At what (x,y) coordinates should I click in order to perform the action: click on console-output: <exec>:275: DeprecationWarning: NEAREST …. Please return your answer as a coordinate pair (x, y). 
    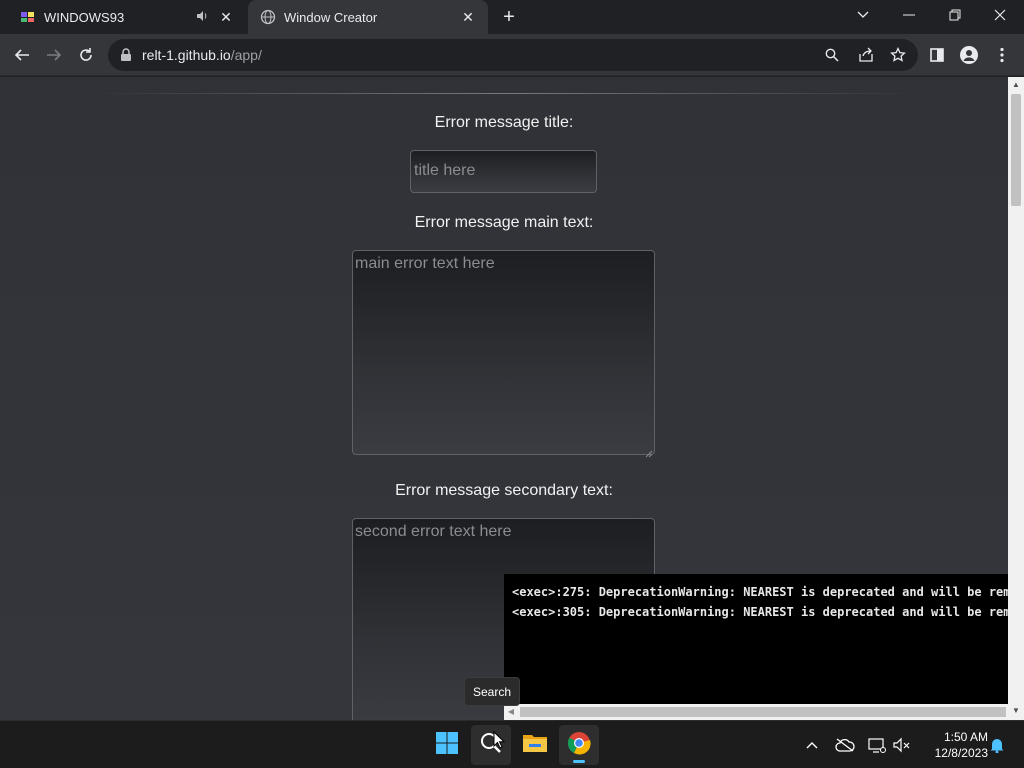
    Looking at the image, I should click on (756, 639).